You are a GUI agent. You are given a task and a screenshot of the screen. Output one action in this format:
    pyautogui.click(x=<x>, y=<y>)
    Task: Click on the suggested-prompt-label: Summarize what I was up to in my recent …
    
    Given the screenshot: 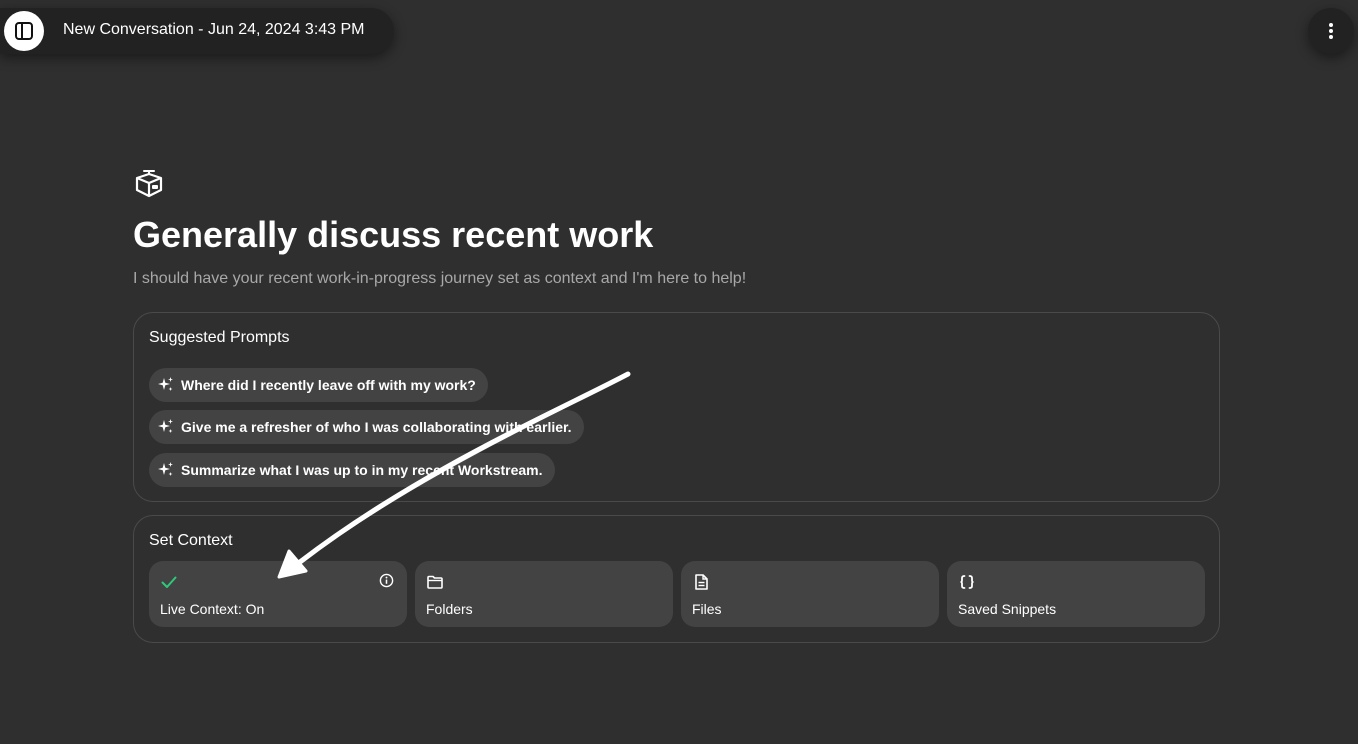 What is the action you would take?
    pyautogui.click(x=362, y=470)
    